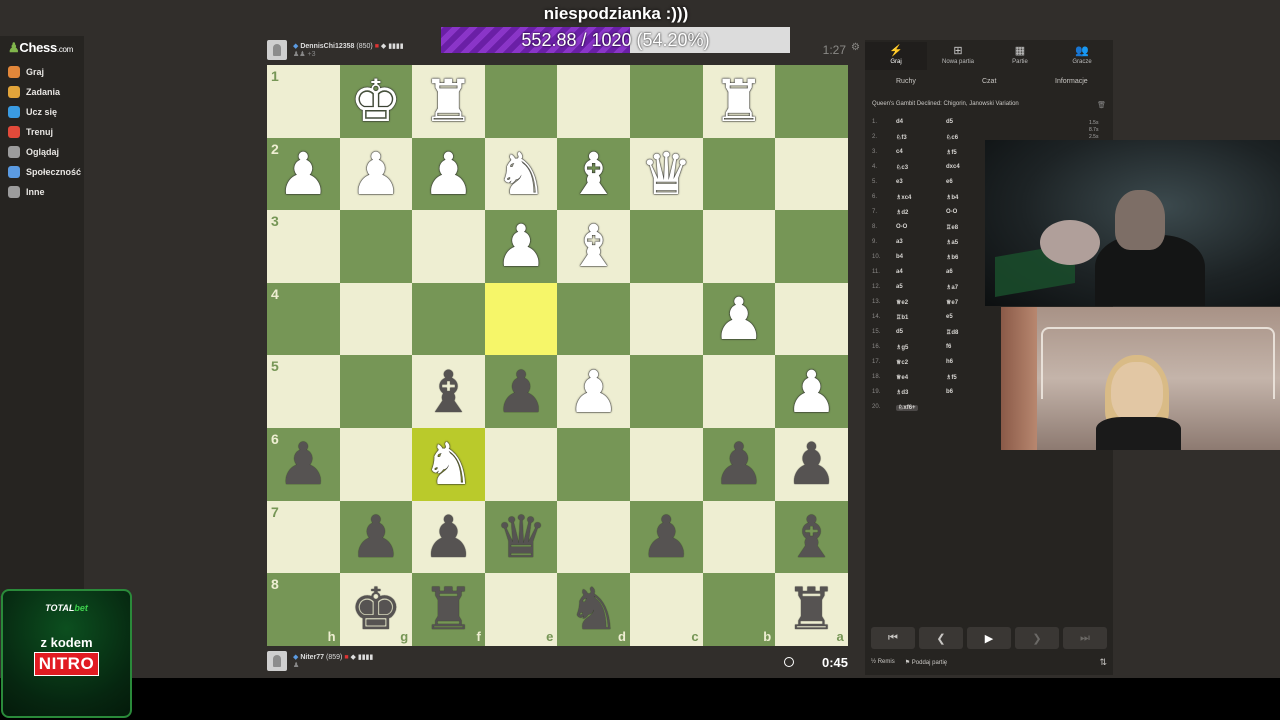 This screenshot has width=1280, height=720. Describe the element at coordinates (666, 609) in the screenshot. I see `square-c8: c` at that location.